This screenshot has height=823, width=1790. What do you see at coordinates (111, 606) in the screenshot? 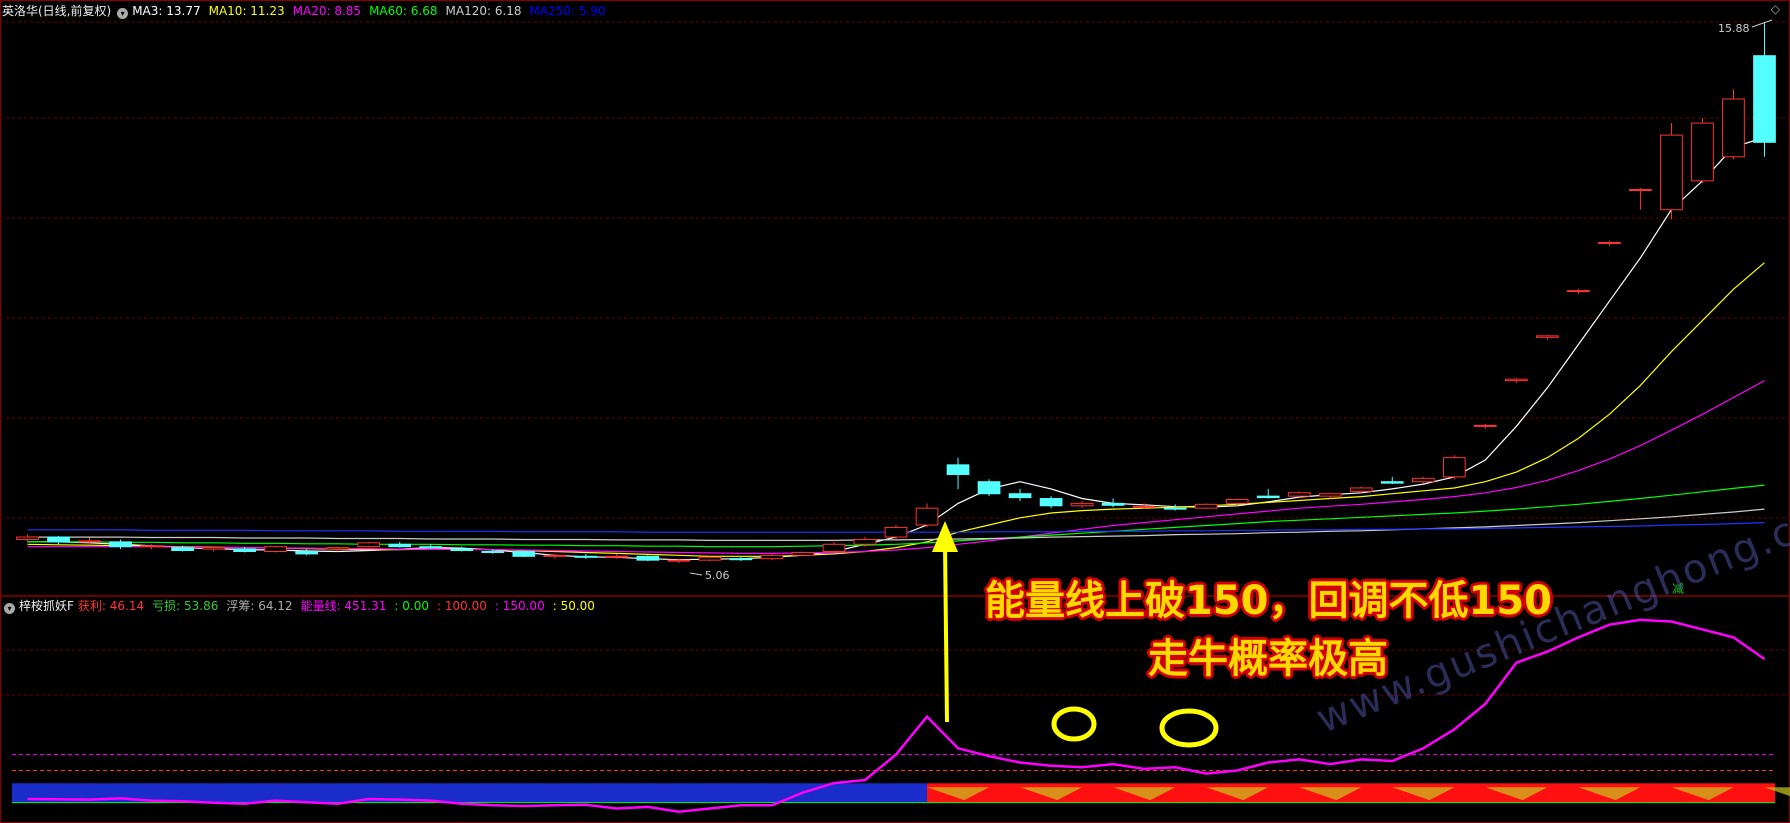
I see `indicator-legend-item-0: 获利: 46.14` at bounding box center [111, 606].